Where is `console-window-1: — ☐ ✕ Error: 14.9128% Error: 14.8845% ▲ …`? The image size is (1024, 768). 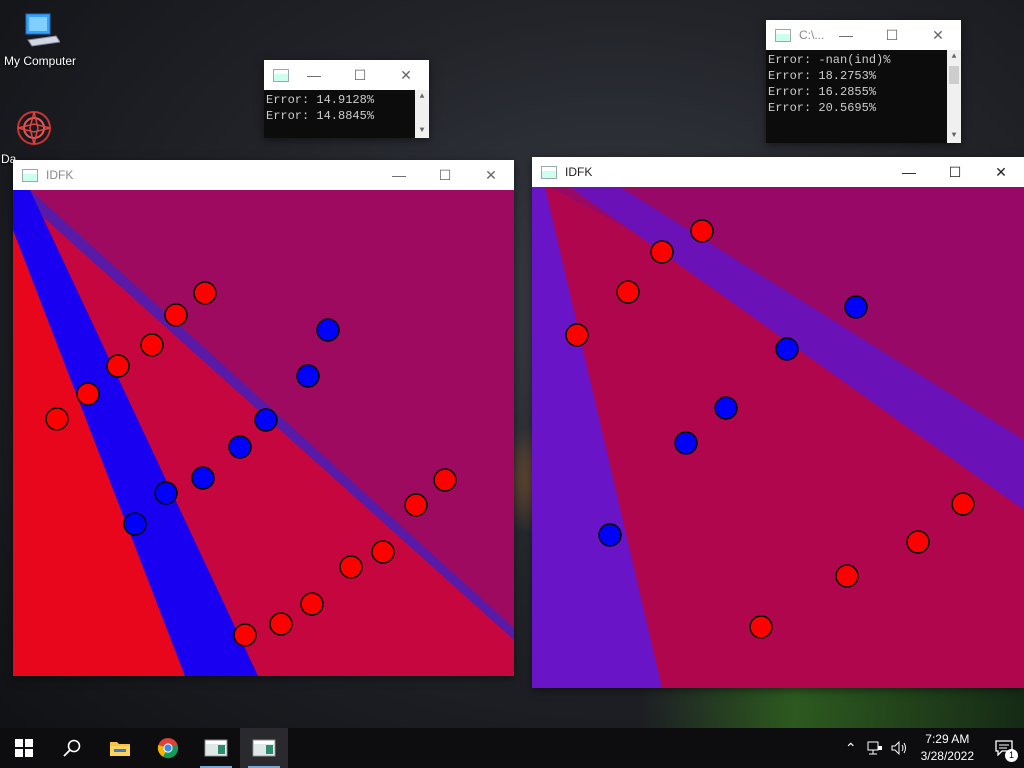 console-window-1: — ☐ ✕ Error: 14.9128% Error: 14.8845% ▲ … is located at coordinates (346, 99).